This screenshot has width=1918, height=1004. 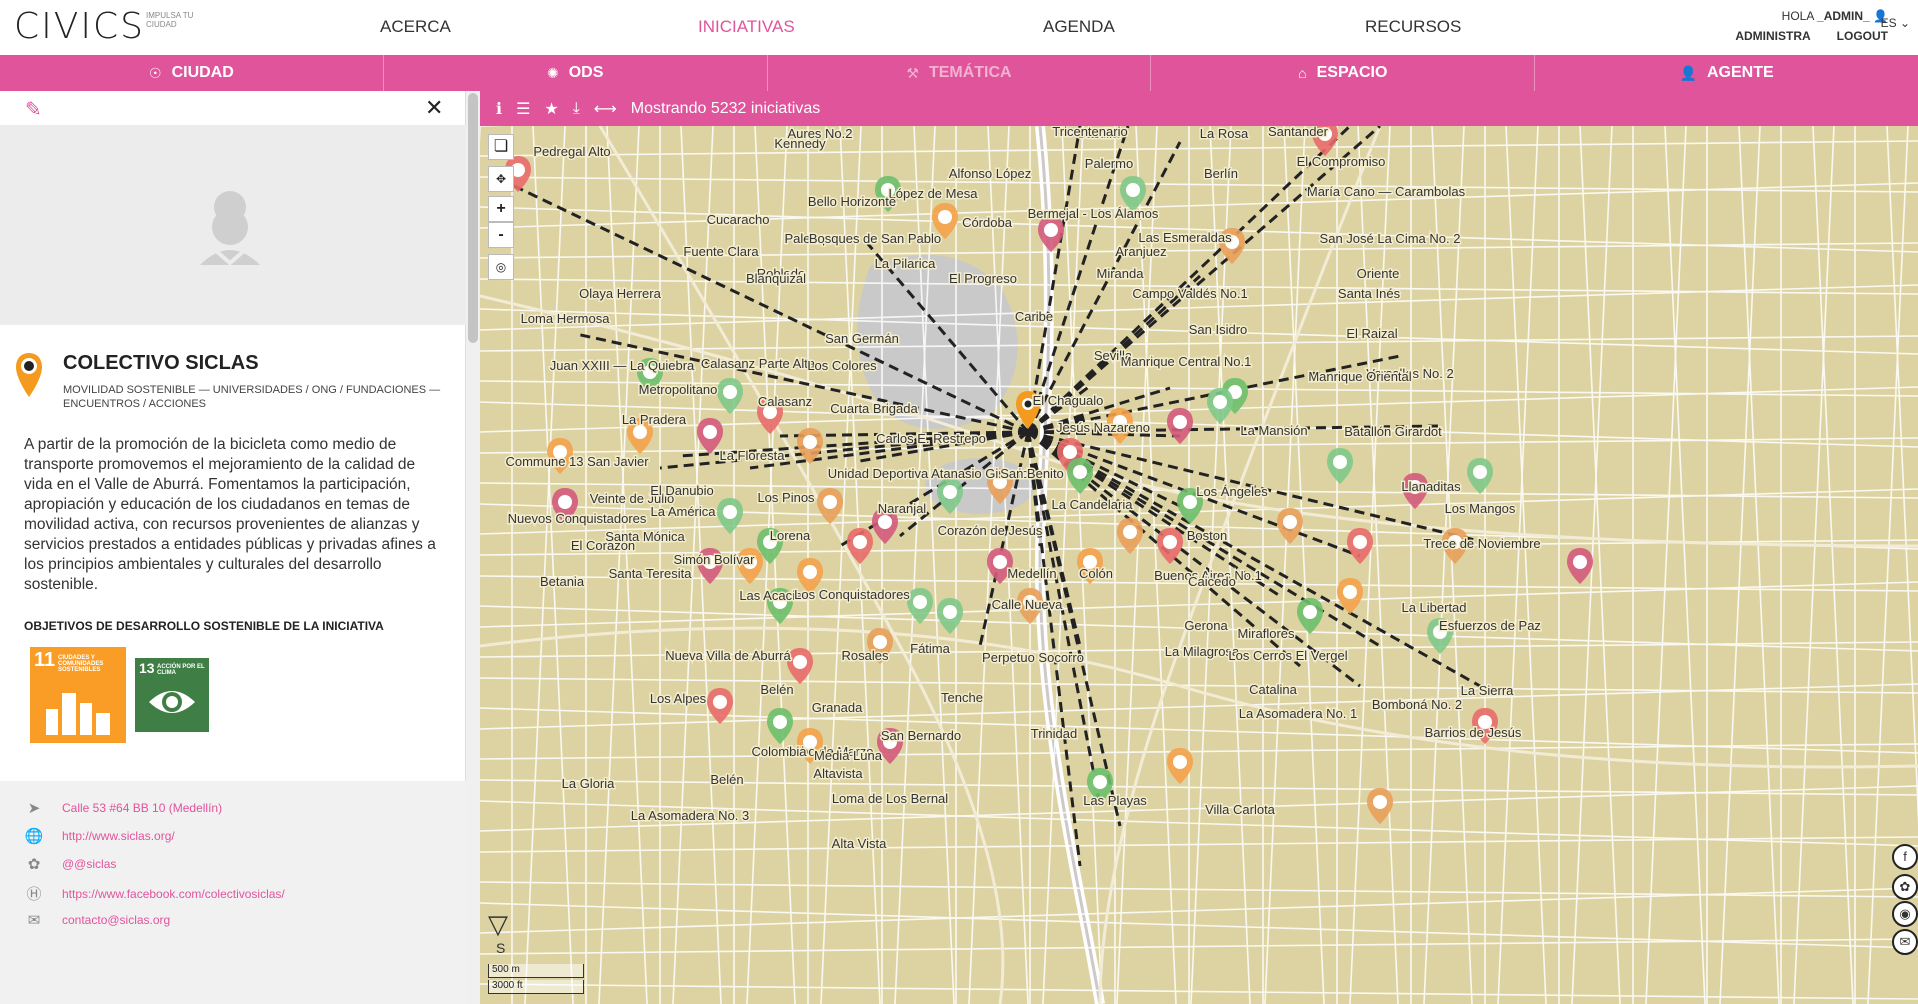 I want to click on map-label: San Benito, so click(x=1032, y=473).